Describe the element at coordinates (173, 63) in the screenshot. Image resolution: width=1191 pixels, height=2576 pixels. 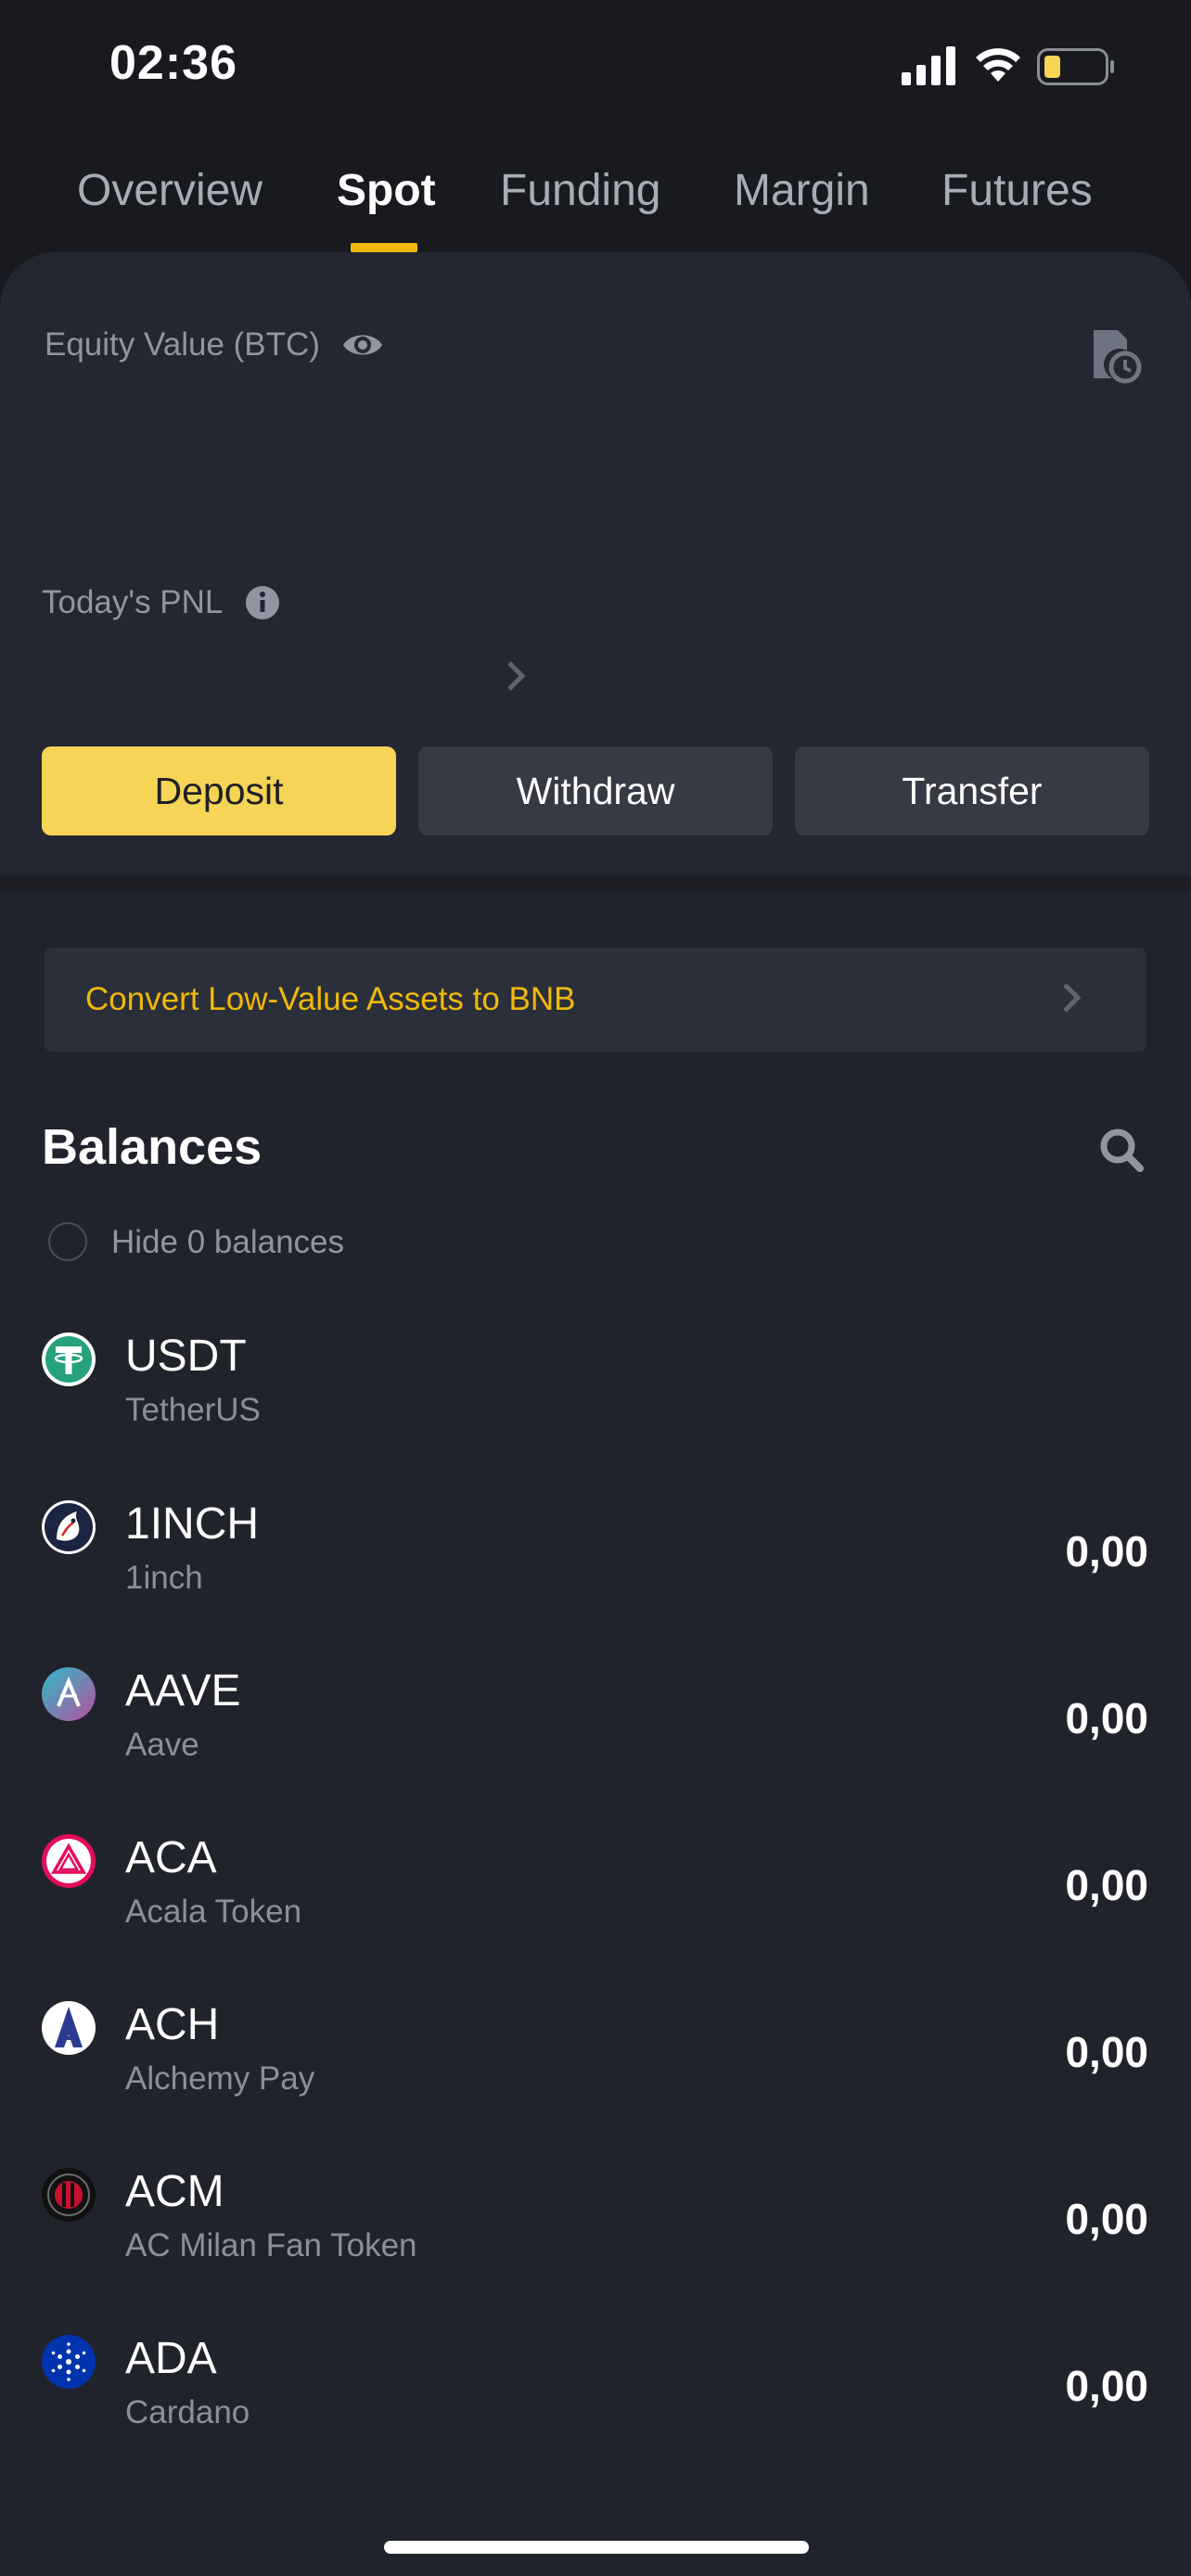
I see `status-time: 02:36` at that location.